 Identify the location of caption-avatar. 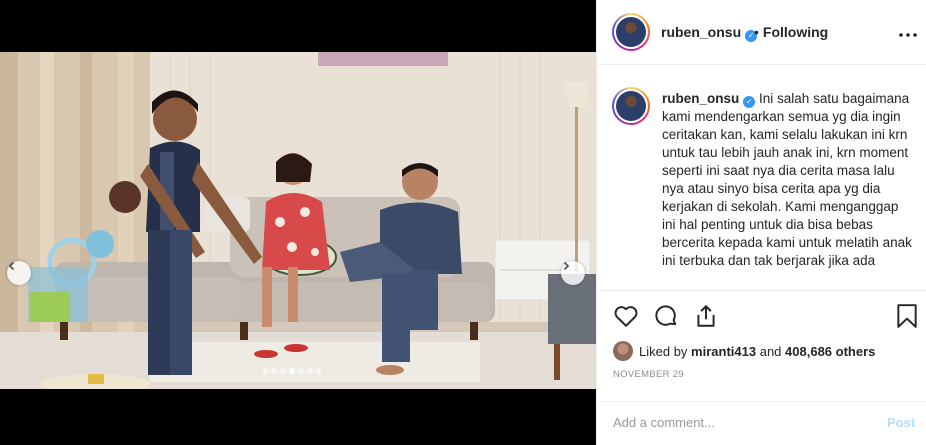
(631, 106).